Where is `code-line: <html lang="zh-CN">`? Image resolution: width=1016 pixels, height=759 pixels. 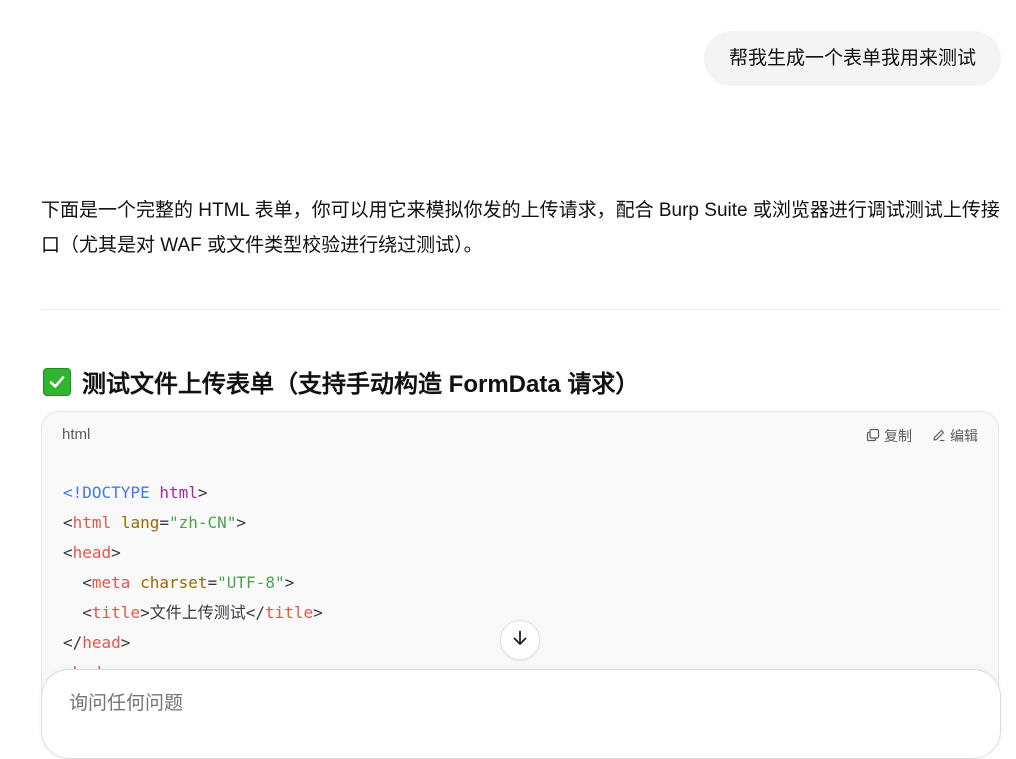 code-line: <html lang="zh-CN"> is located at coordinates (155, 522).